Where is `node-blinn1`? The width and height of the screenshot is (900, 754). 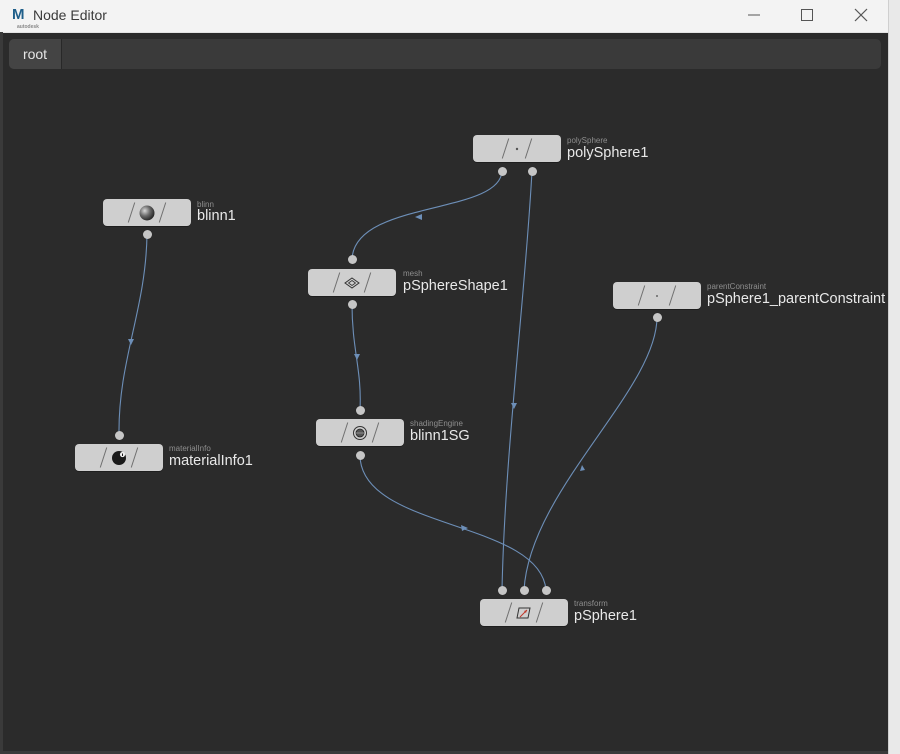 node-blinn1 is located at coordinates (147, 212).